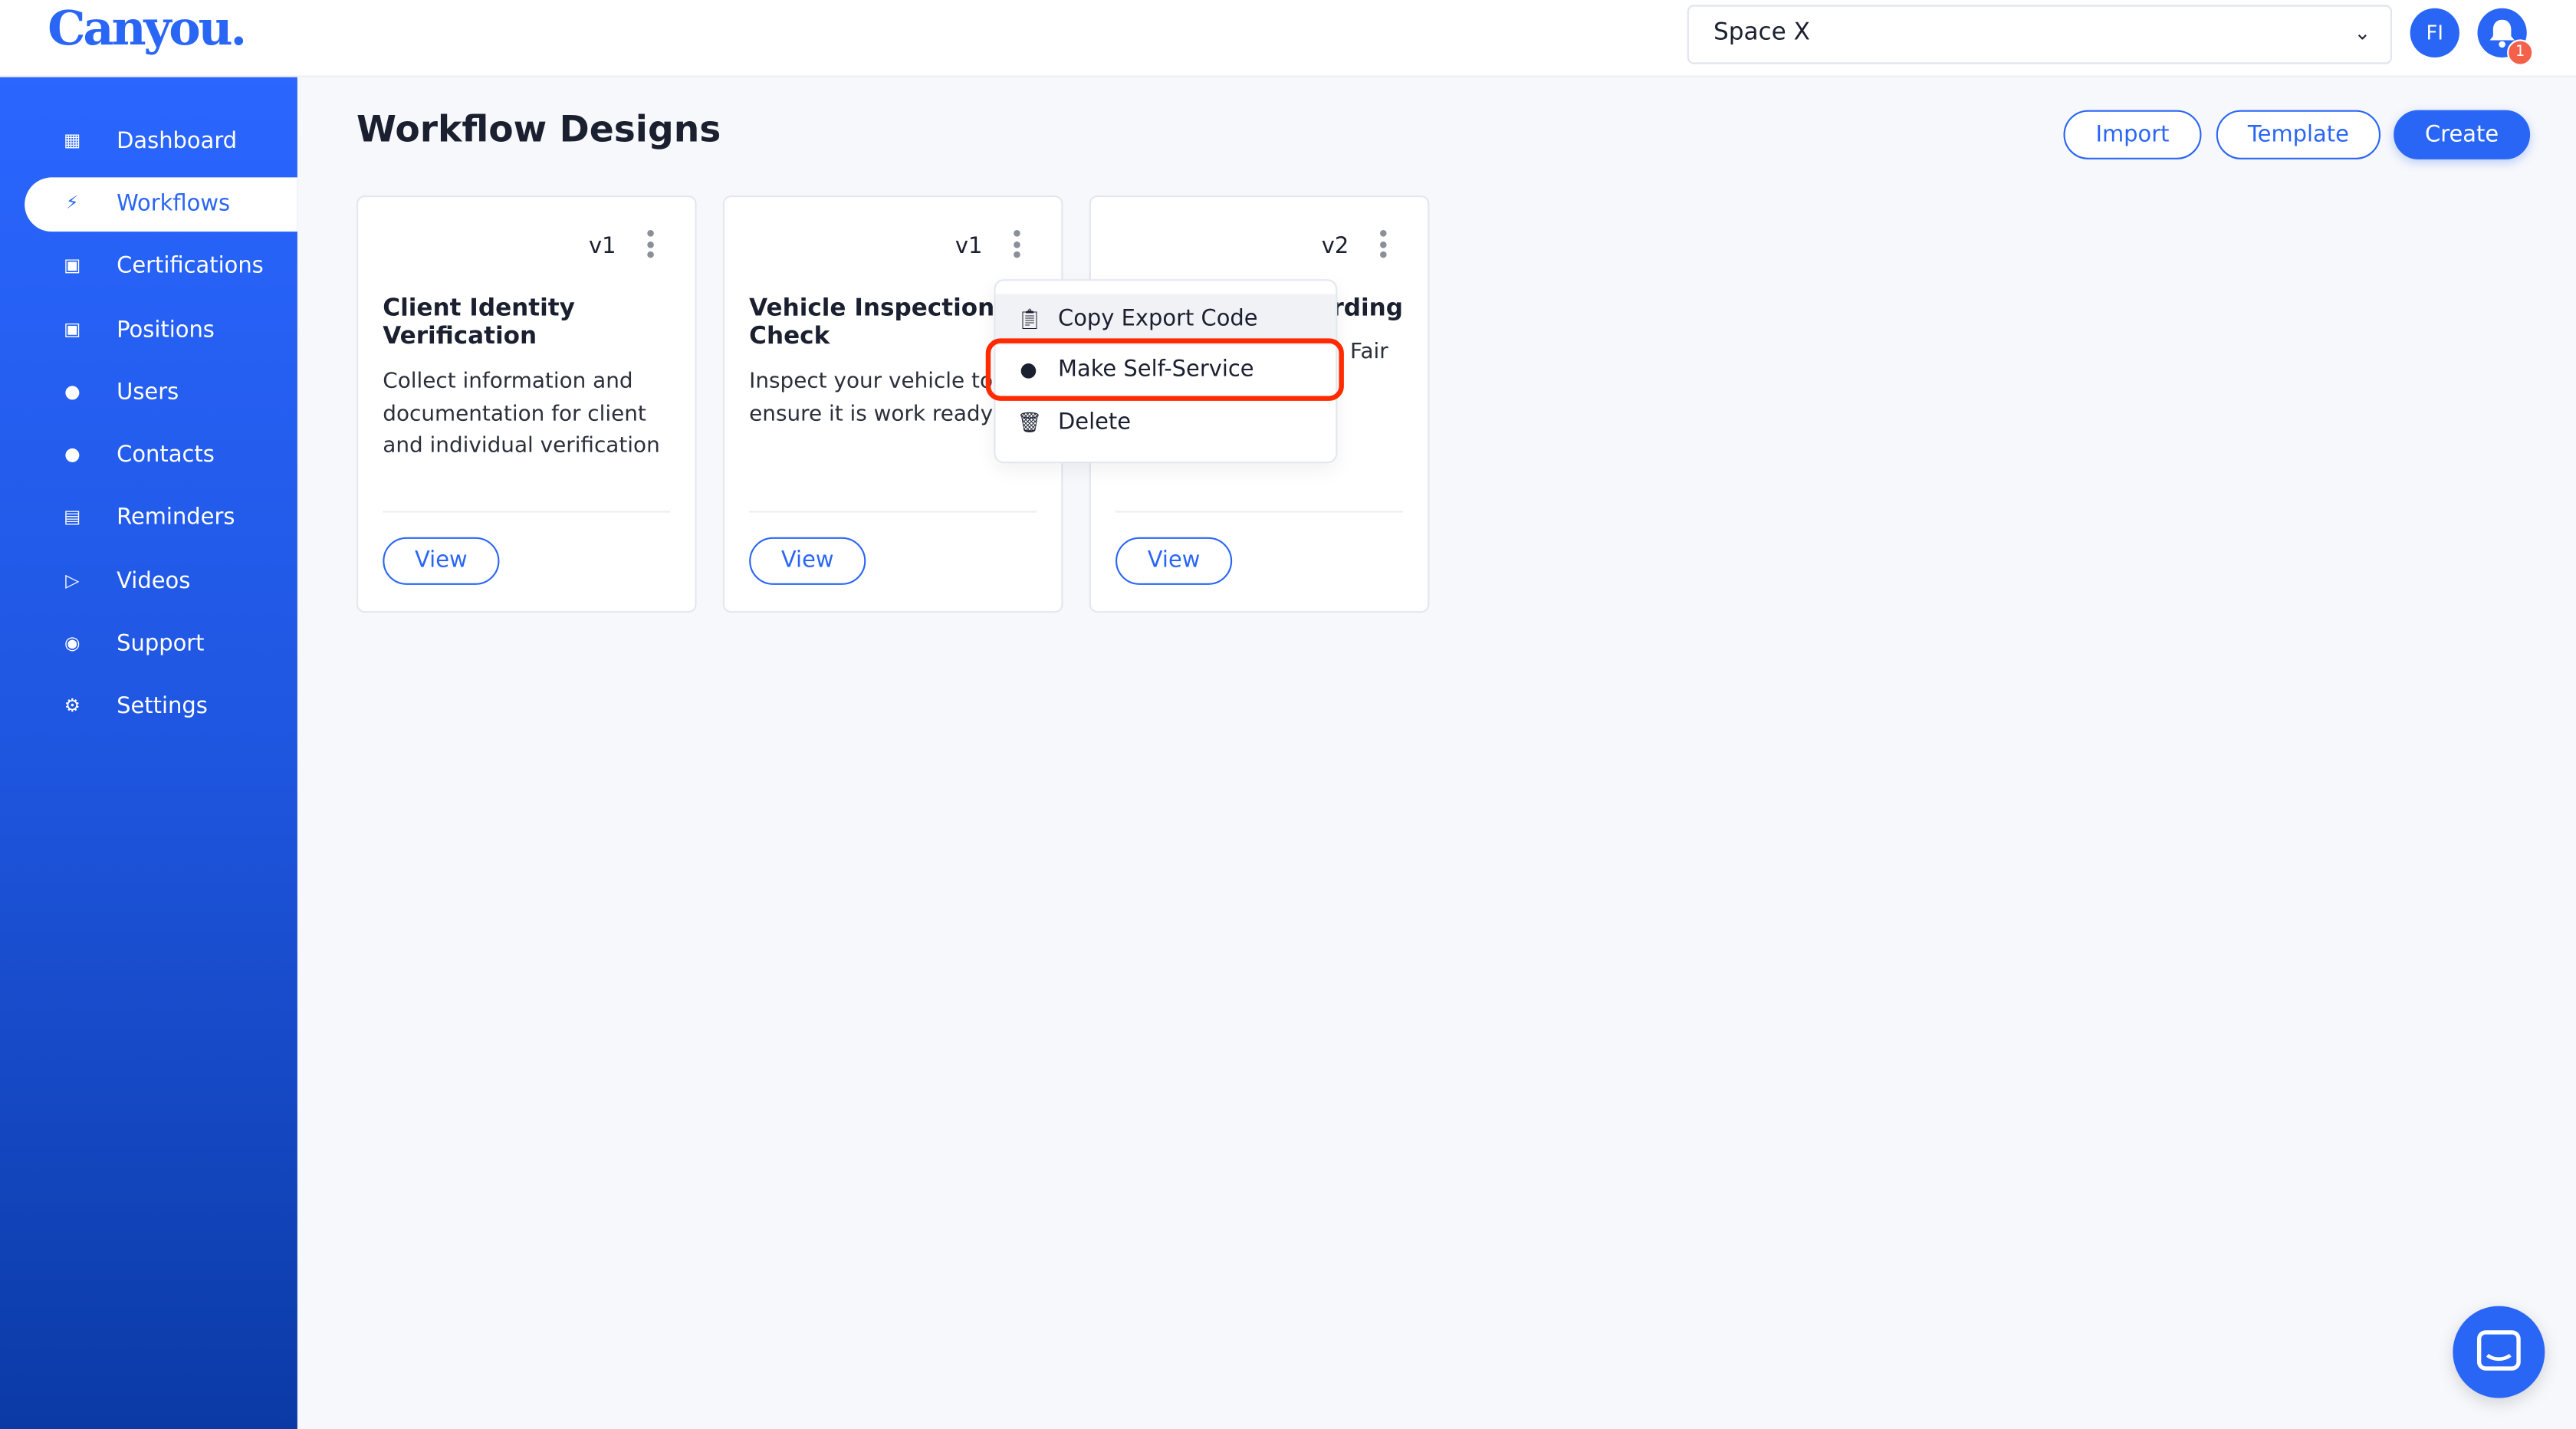 This screenshot has height=1429, width=2576. Describe the element at coordinates (148, 28) in the screenshot. I see `canyou-logo: Canyou.` at that location.